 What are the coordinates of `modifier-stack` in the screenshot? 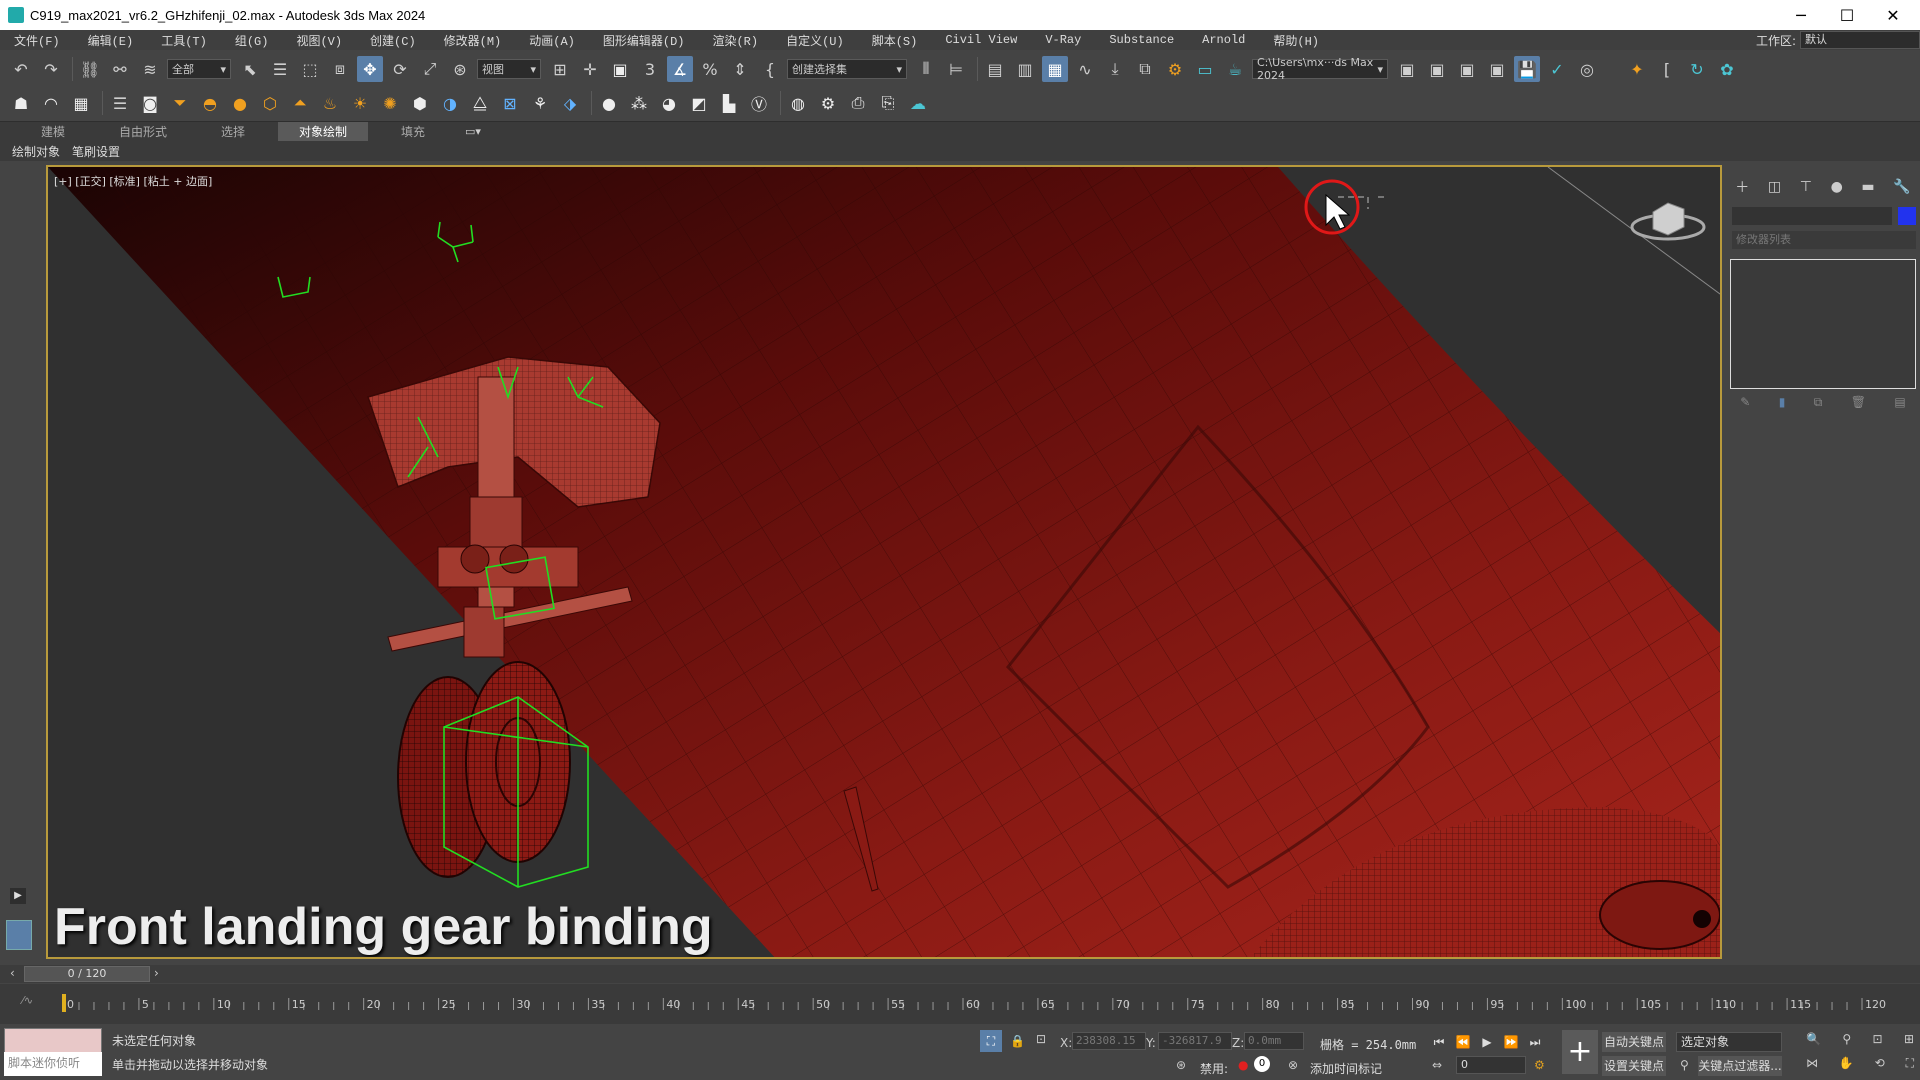 It's located at (1823, 324).